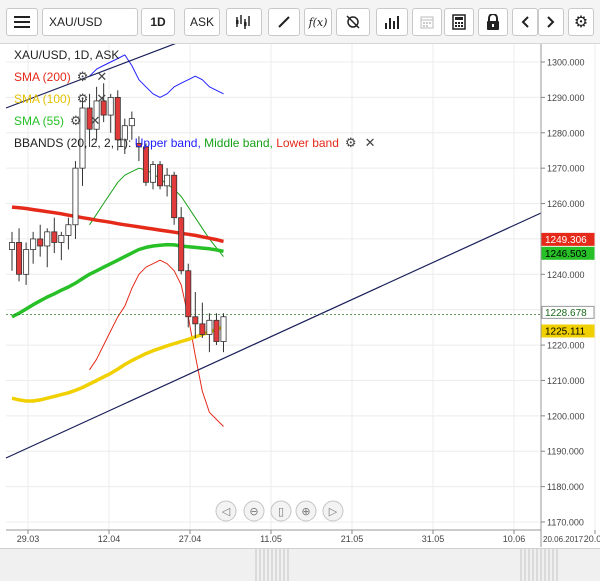  I want to click on scroll-right-button, so click(551, 22).